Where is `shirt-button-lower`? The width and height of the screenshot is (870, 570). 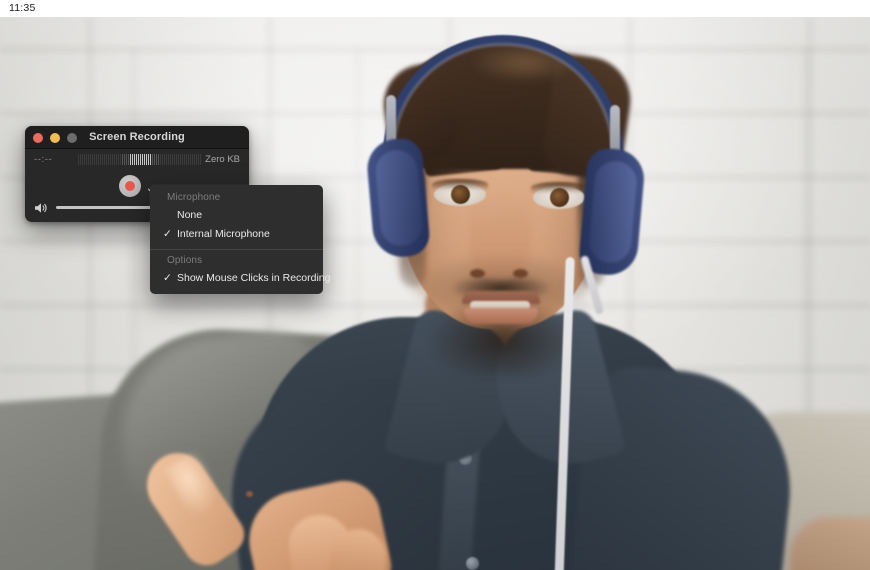
shirt-button-lower is located at coordinates (472, 563).